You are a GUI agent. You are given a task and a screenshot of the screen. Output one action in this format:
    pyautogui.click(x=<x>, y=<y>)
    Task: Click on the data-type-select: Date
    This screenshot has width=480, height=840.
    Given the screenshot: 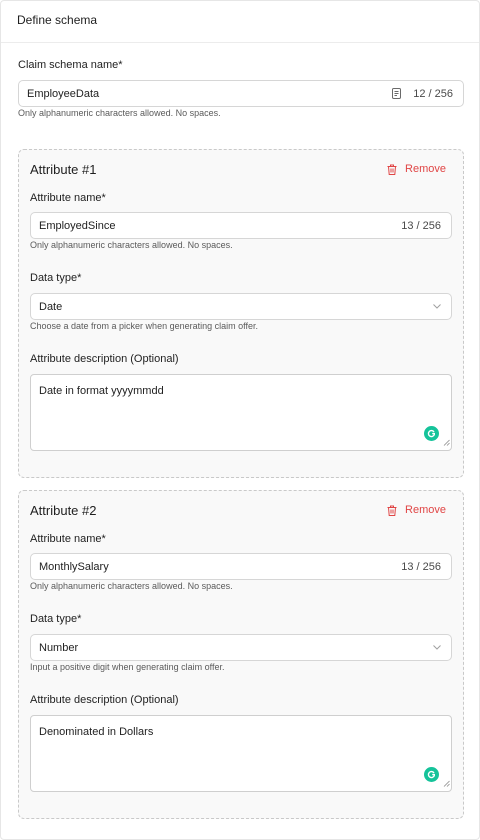 What is the action you would take?
    pyautogui.click(x=241, y=306)
    